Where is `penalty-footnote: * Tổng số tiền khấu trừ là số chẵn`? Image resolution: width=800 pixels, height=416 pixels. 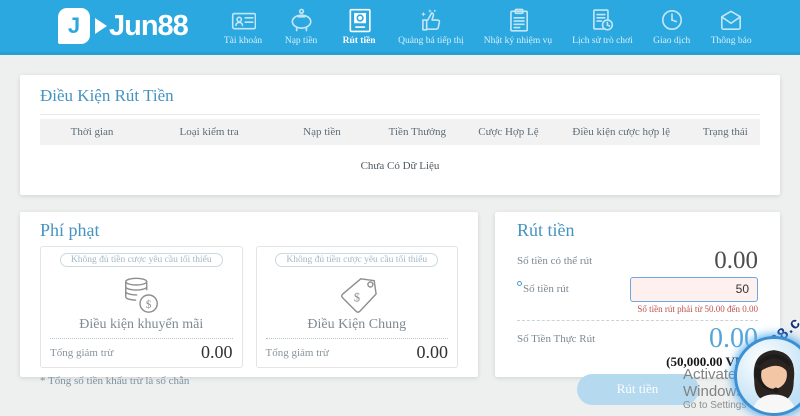 penalty-footnote: * Tổng số tiền khấu trừ là số chẵn is located at coordinates (115, 381).